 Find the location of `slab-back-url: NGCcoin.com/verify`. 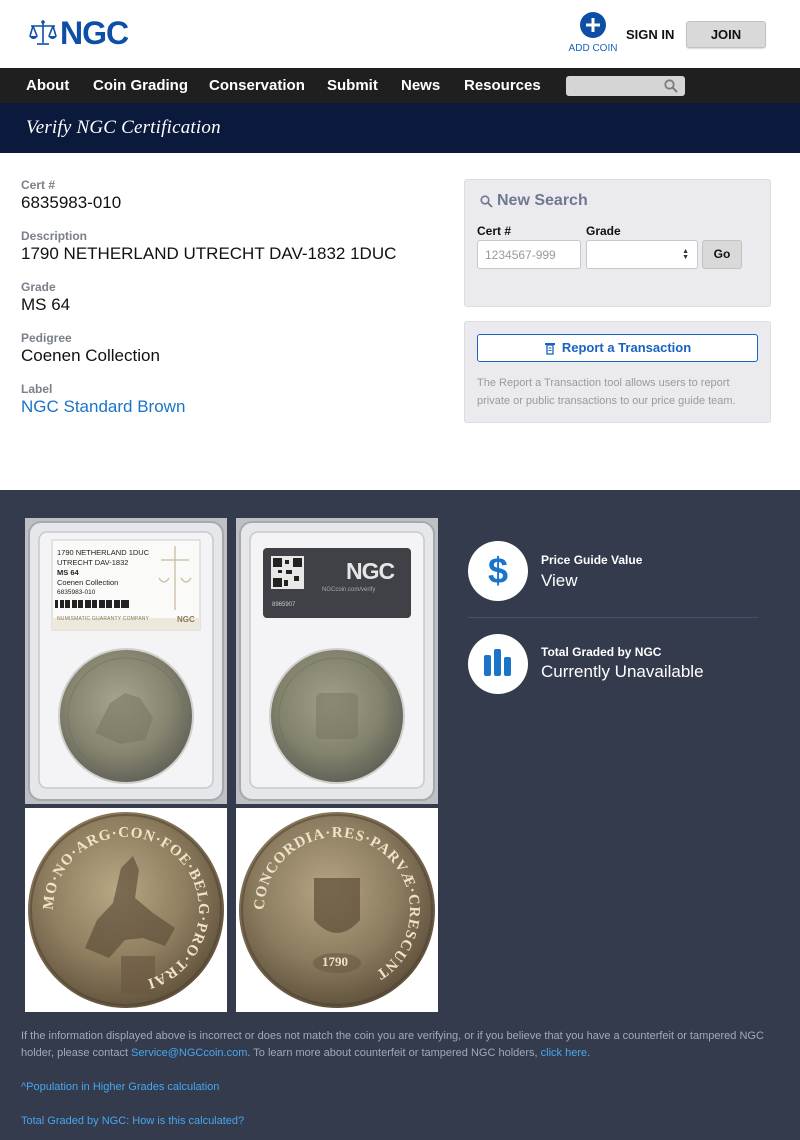

slab-back-url: NGCcoin.com/verify is located at coordinates (349, 590).